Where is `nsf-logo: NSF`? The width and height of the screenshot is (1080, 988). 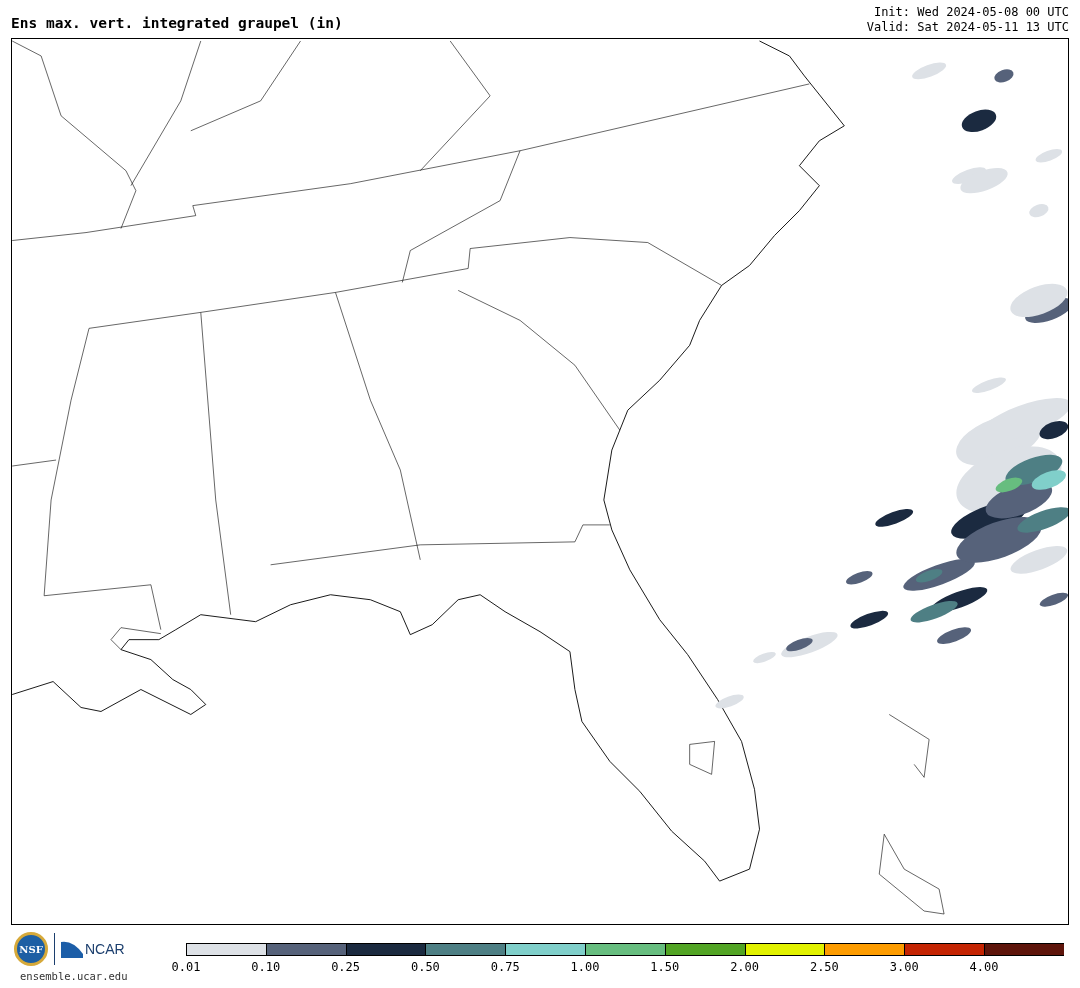
nsf-logo: NSF is located at coordinates (31, 949).